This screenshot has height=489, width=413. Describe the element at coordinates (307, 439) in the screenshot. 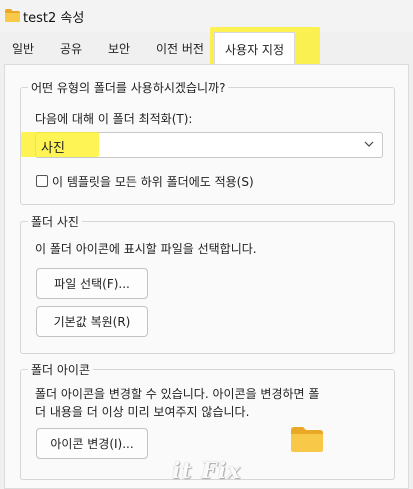

I see `folder-preview-icon` at that location.